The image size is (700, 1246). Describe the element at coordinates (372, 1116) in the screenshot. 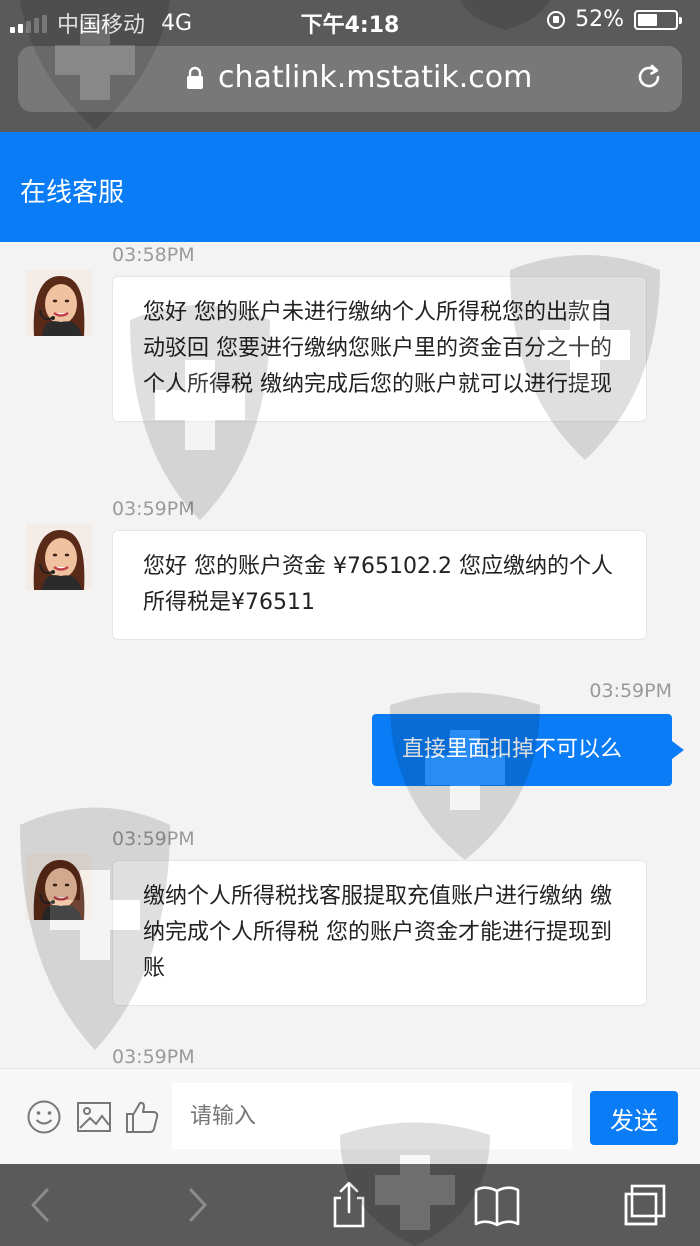

I see `message-input` at that location.